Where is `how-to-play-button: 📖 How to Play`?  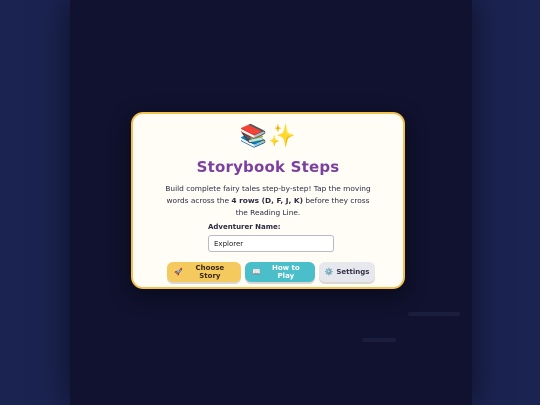
how-to-play-button: 📖 How to Play is located at coordinates (280, 272).